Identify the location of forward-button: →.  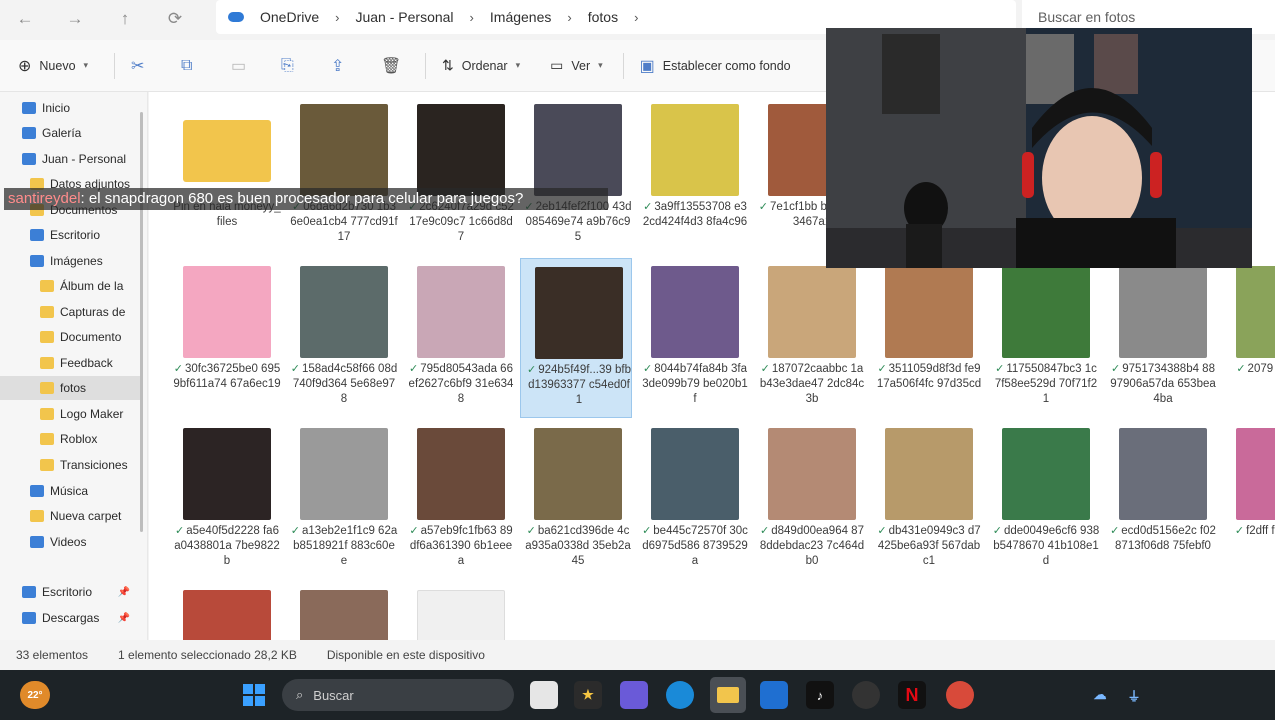
(75, 19).